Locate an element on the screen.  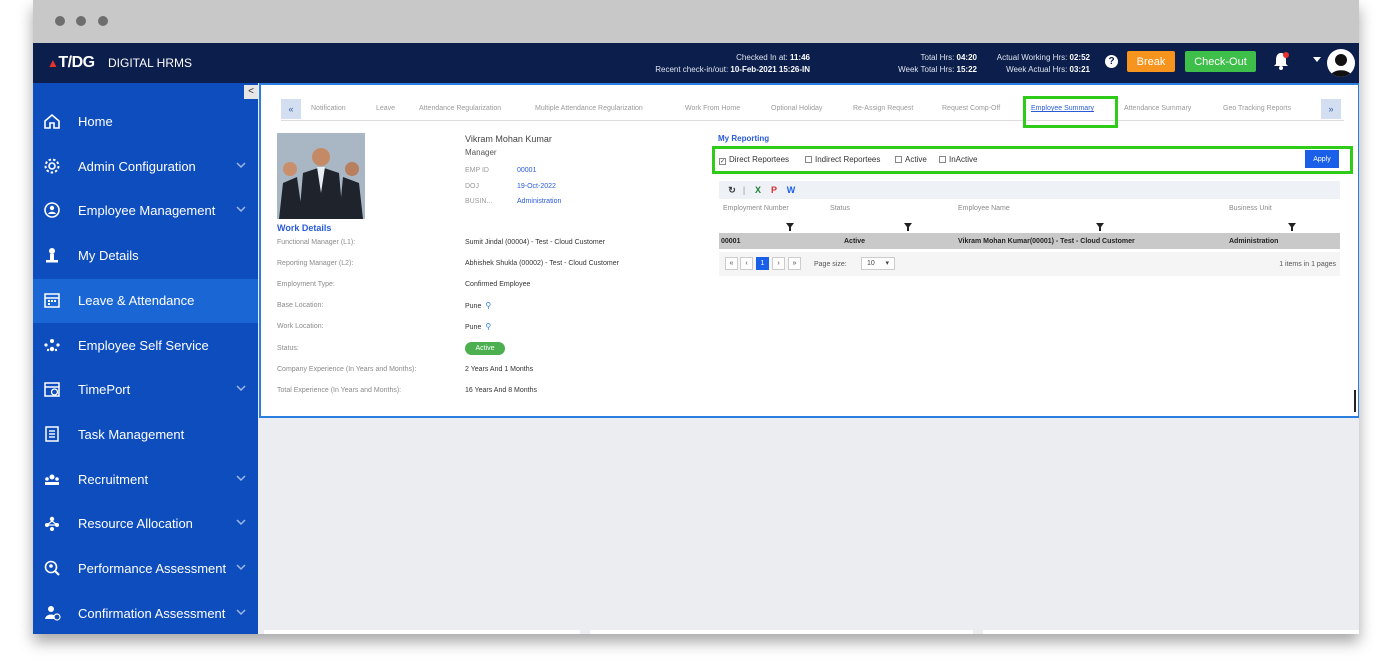
cell-business-unit: Administration is located at coordinates (1254, 241).